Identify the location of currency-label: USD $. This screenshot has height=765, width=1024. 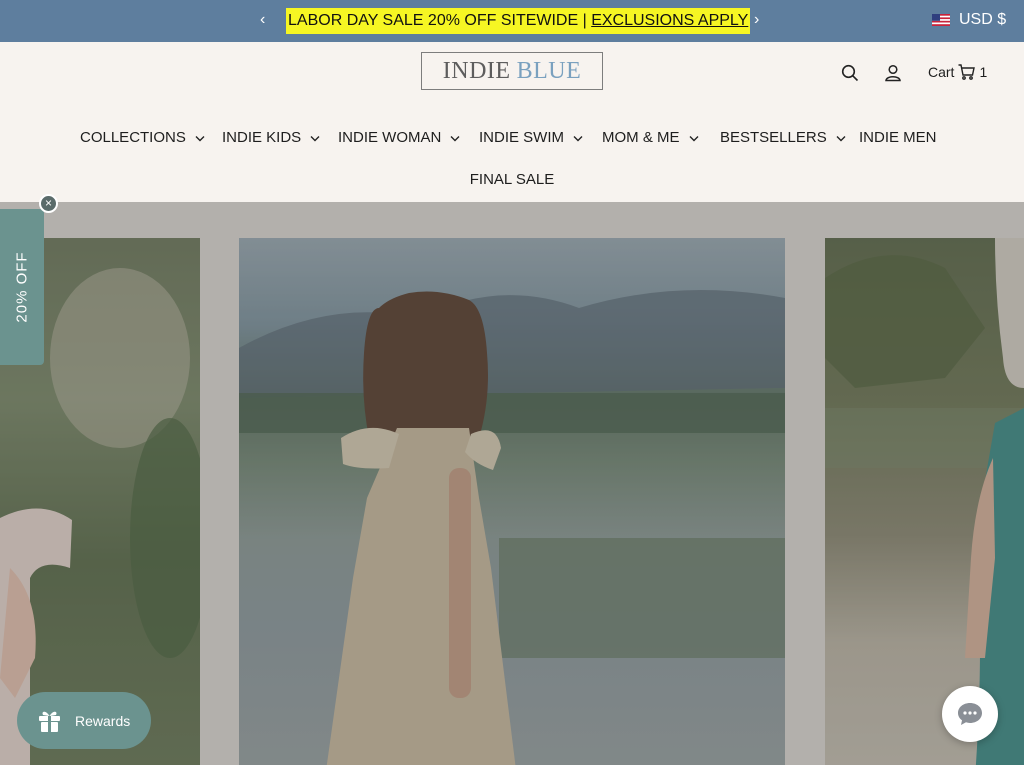
(983, 19).